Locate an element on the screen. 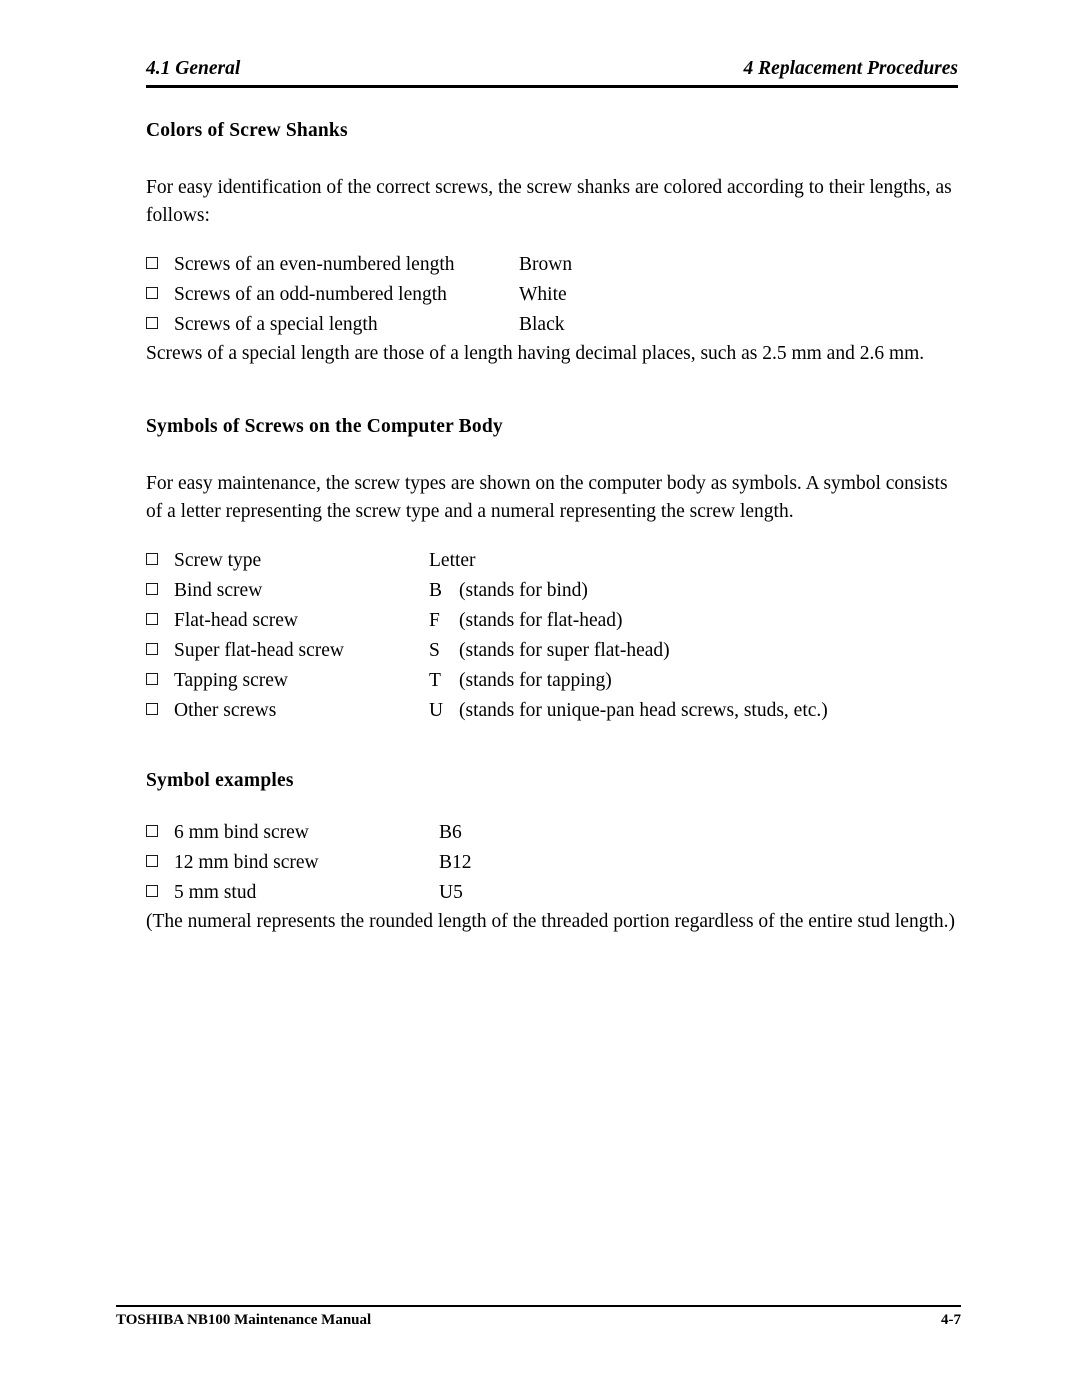 The height and width of the screenshot is (1397, 1080). list-item-label: Screws of a special length is located at coordinates (276, 324).